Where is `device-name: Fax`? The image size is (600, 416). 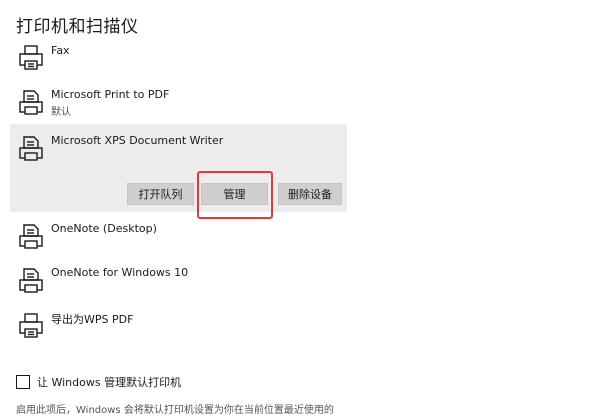 device-name: Fax is located at coordinates (60, 50).